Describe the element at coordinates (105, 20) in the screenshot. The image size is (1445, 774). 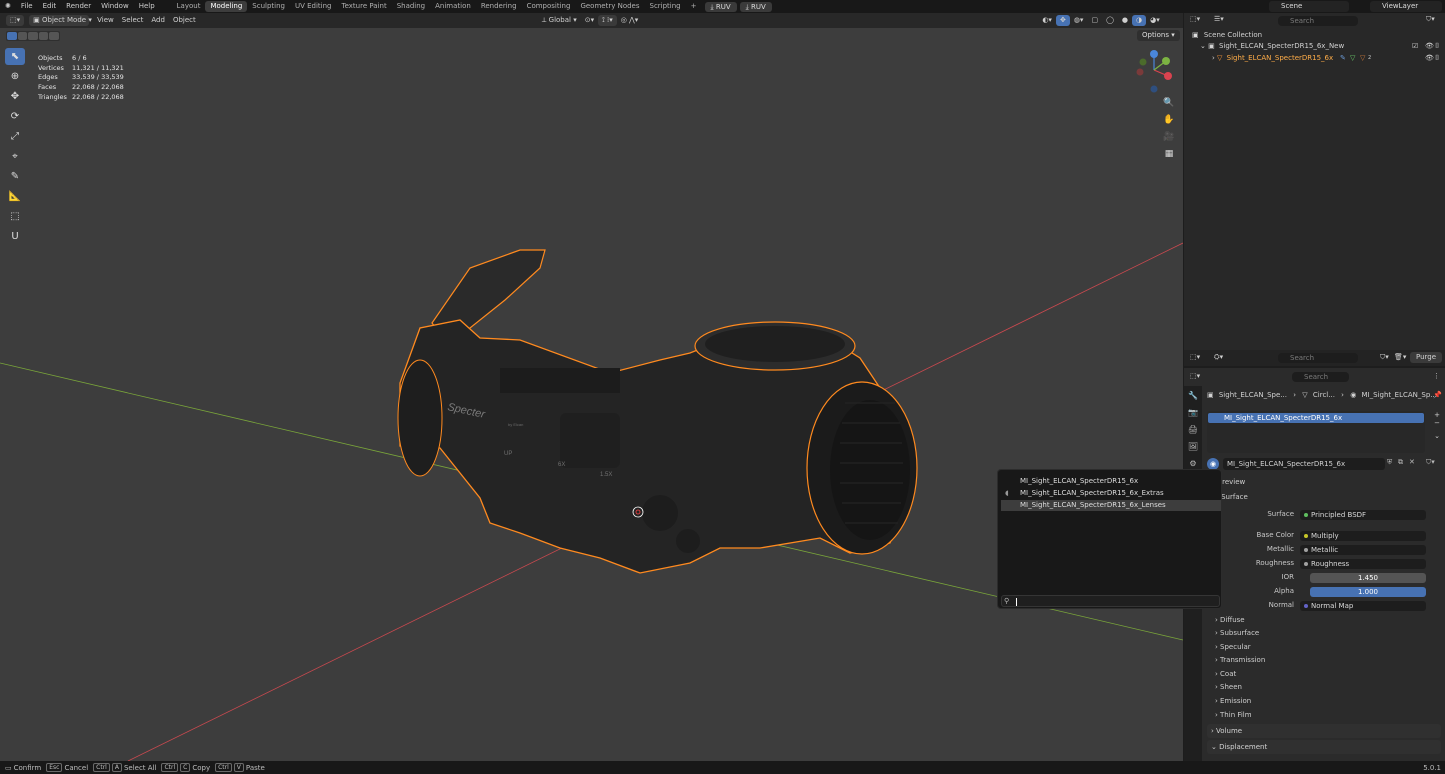
I see `menu-view: View` at that location.